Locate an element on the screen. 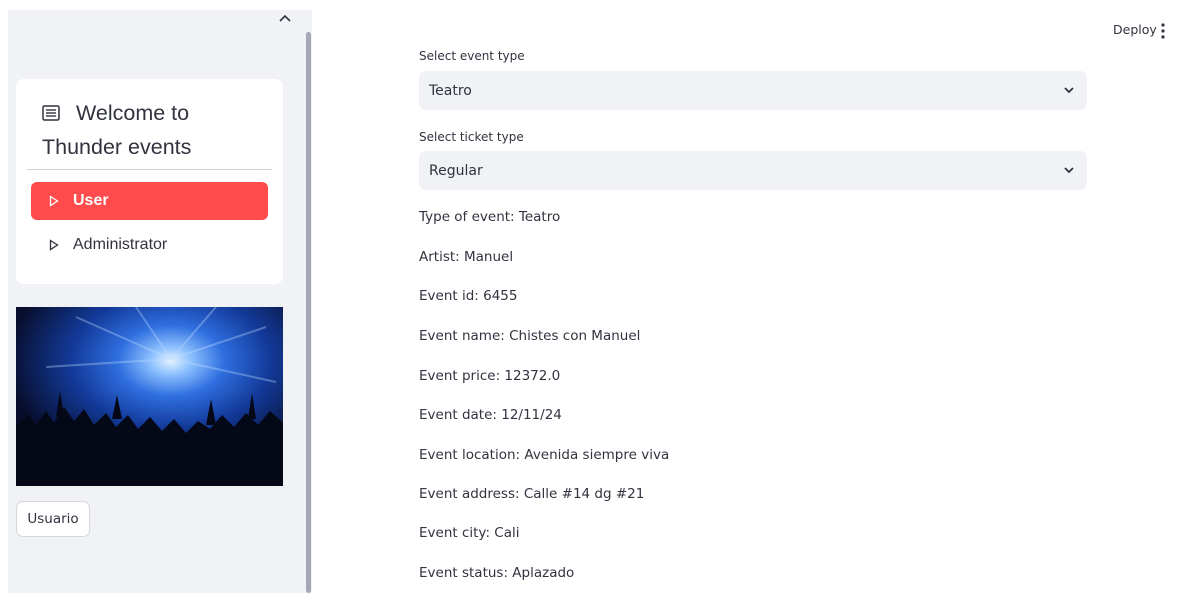 This screenshot has height=593, width=1184. chevron-up-icon is located at coordinates (285, 18).